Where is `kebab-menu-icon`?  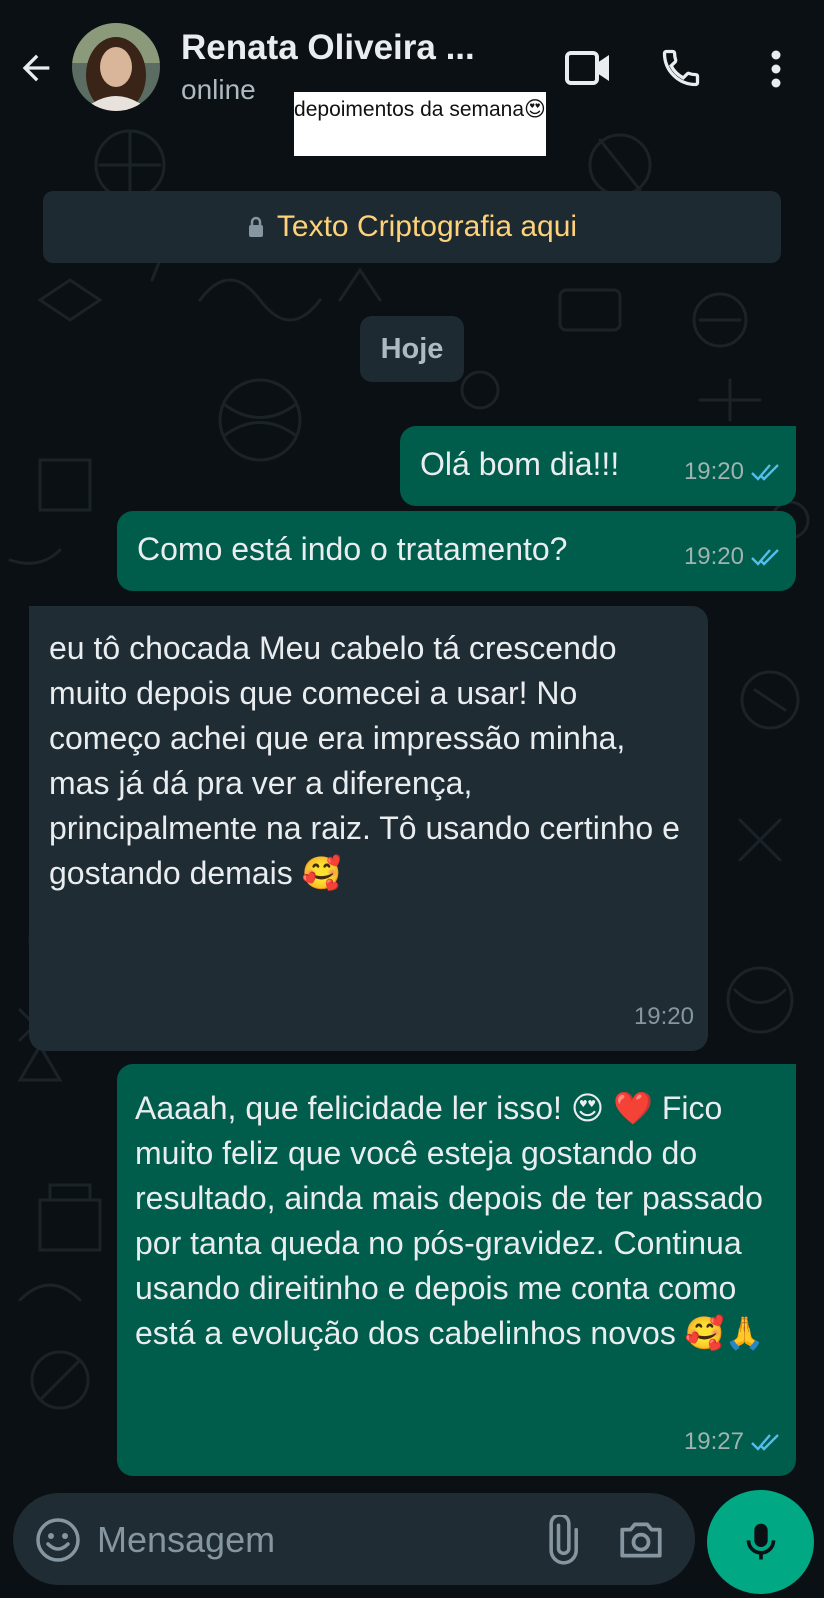
kebab-menu-icon is located at coordinates (776, 69).